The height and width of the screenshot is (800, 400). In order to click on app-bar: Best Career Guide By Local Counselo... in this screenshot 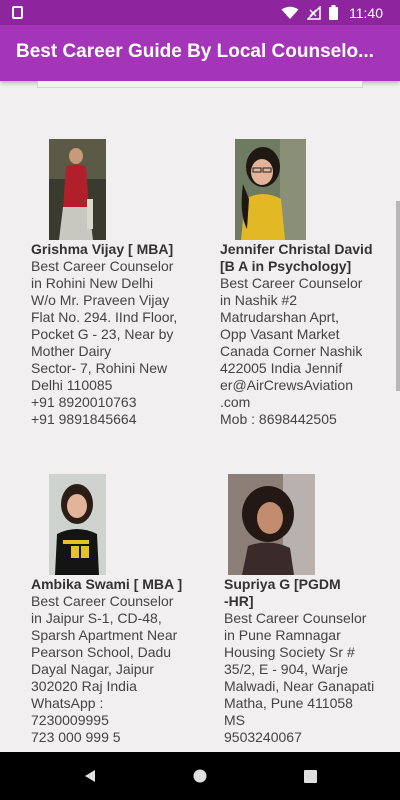, I will do `click(200, 53)`.